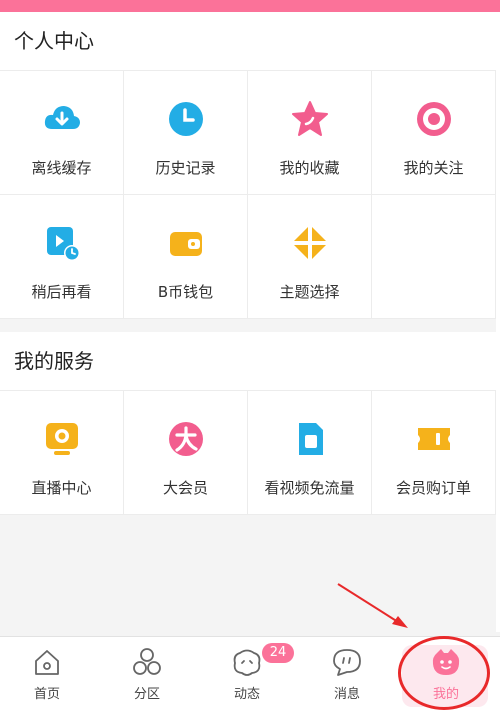  Describe the element at coordinates (47, 662) in the screenshot. I see `home-icon` at that location.